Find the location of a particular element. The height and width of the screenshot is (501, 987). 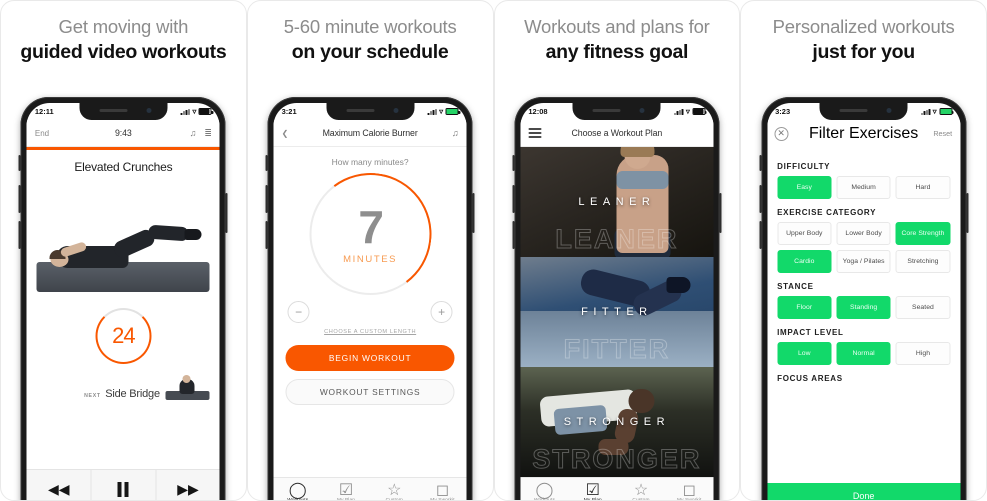

plan-ghost-label: FITTER is located at coordinates (617, 349).